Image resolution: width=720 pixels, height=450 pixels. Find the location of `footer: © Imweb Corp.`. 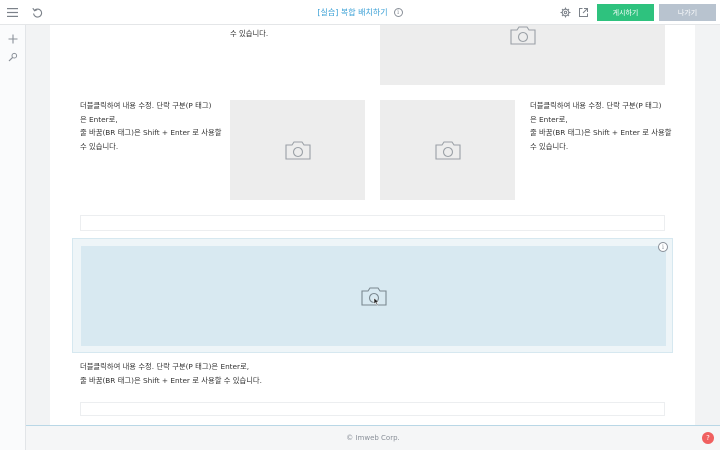

footer: © Imweb Corp. is located at coordinates (373, 437).